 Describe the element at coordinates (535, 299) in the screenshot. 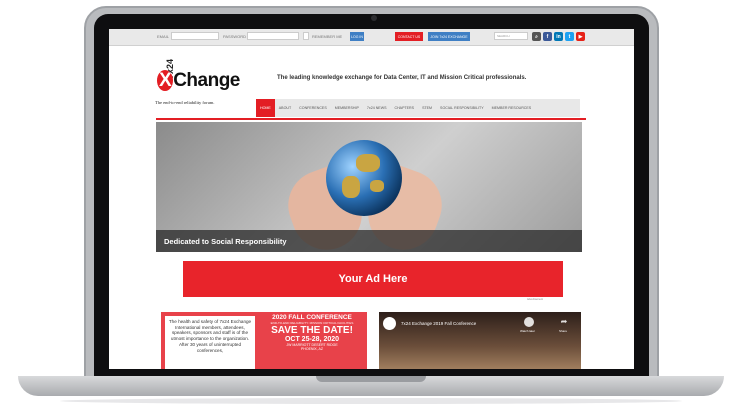

I see `ad-note: Advertisement` at that location.